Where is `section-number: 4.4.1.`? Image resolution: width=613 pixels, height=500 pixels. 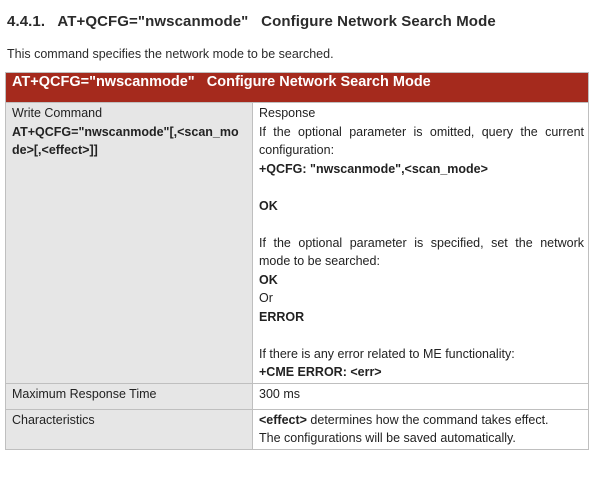
section-number: 4.4.1. is located at coordinates (26, 21).